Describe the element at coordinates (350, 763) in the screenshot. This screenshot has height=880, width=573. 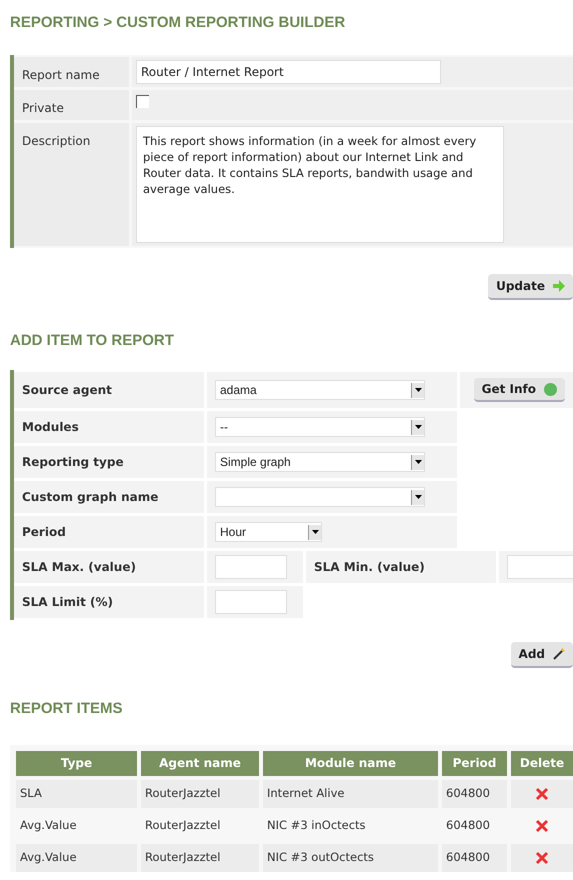
I see `column-header: Module name` at that location.